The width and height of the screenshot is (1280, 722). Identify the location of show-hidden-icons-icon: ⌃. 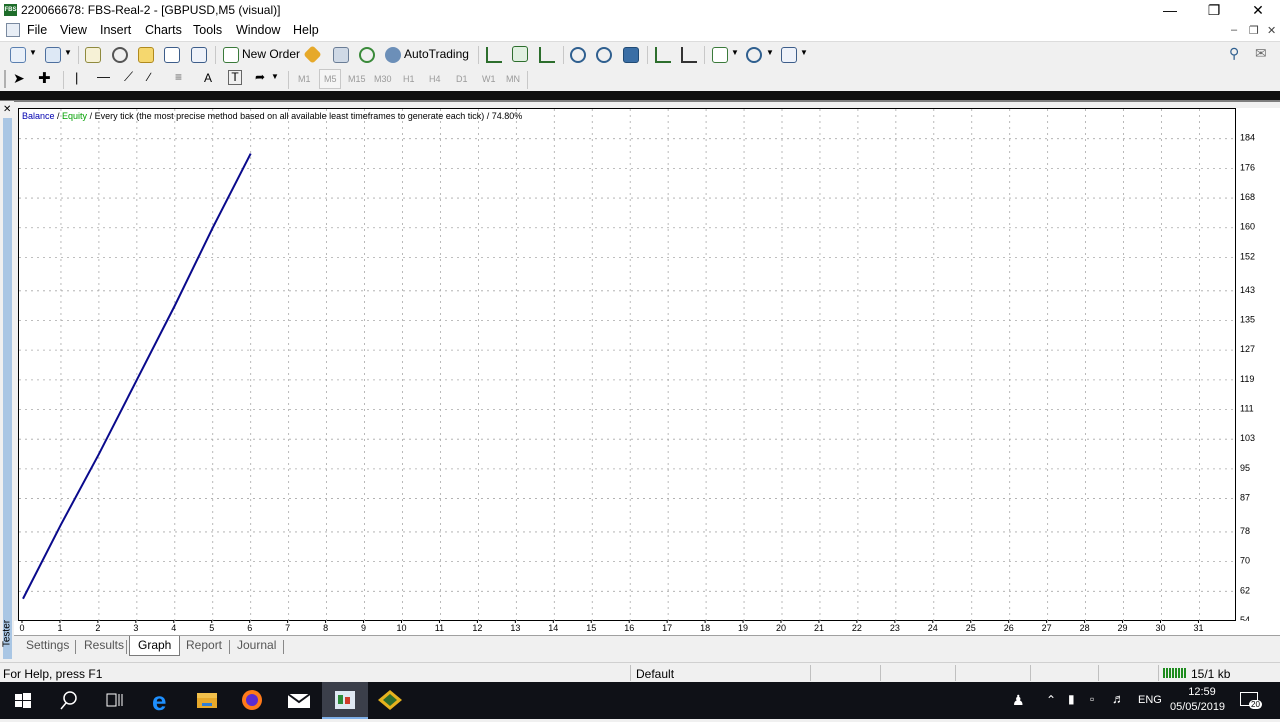
(1051, 700).